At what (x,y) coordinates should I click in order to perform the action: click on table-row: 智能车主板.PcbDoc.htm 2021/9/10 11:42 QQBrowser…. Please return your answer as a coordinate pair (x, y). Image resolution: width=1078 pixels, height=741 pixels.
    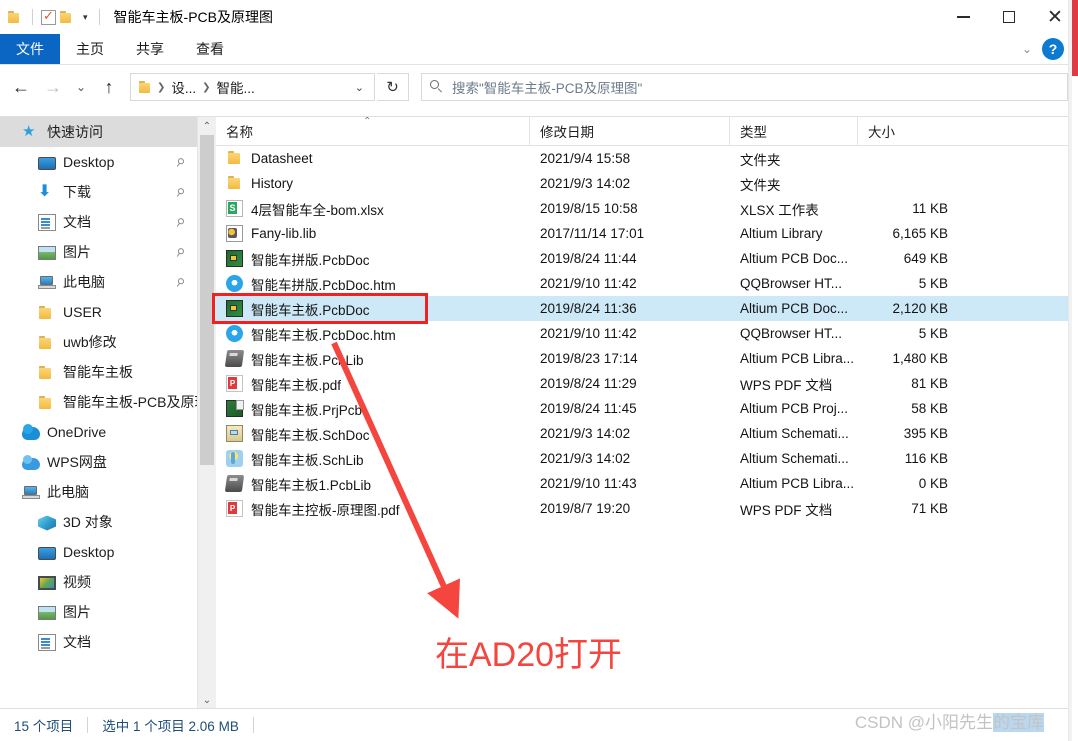
    Looking at the image, I should click on (642, 333).